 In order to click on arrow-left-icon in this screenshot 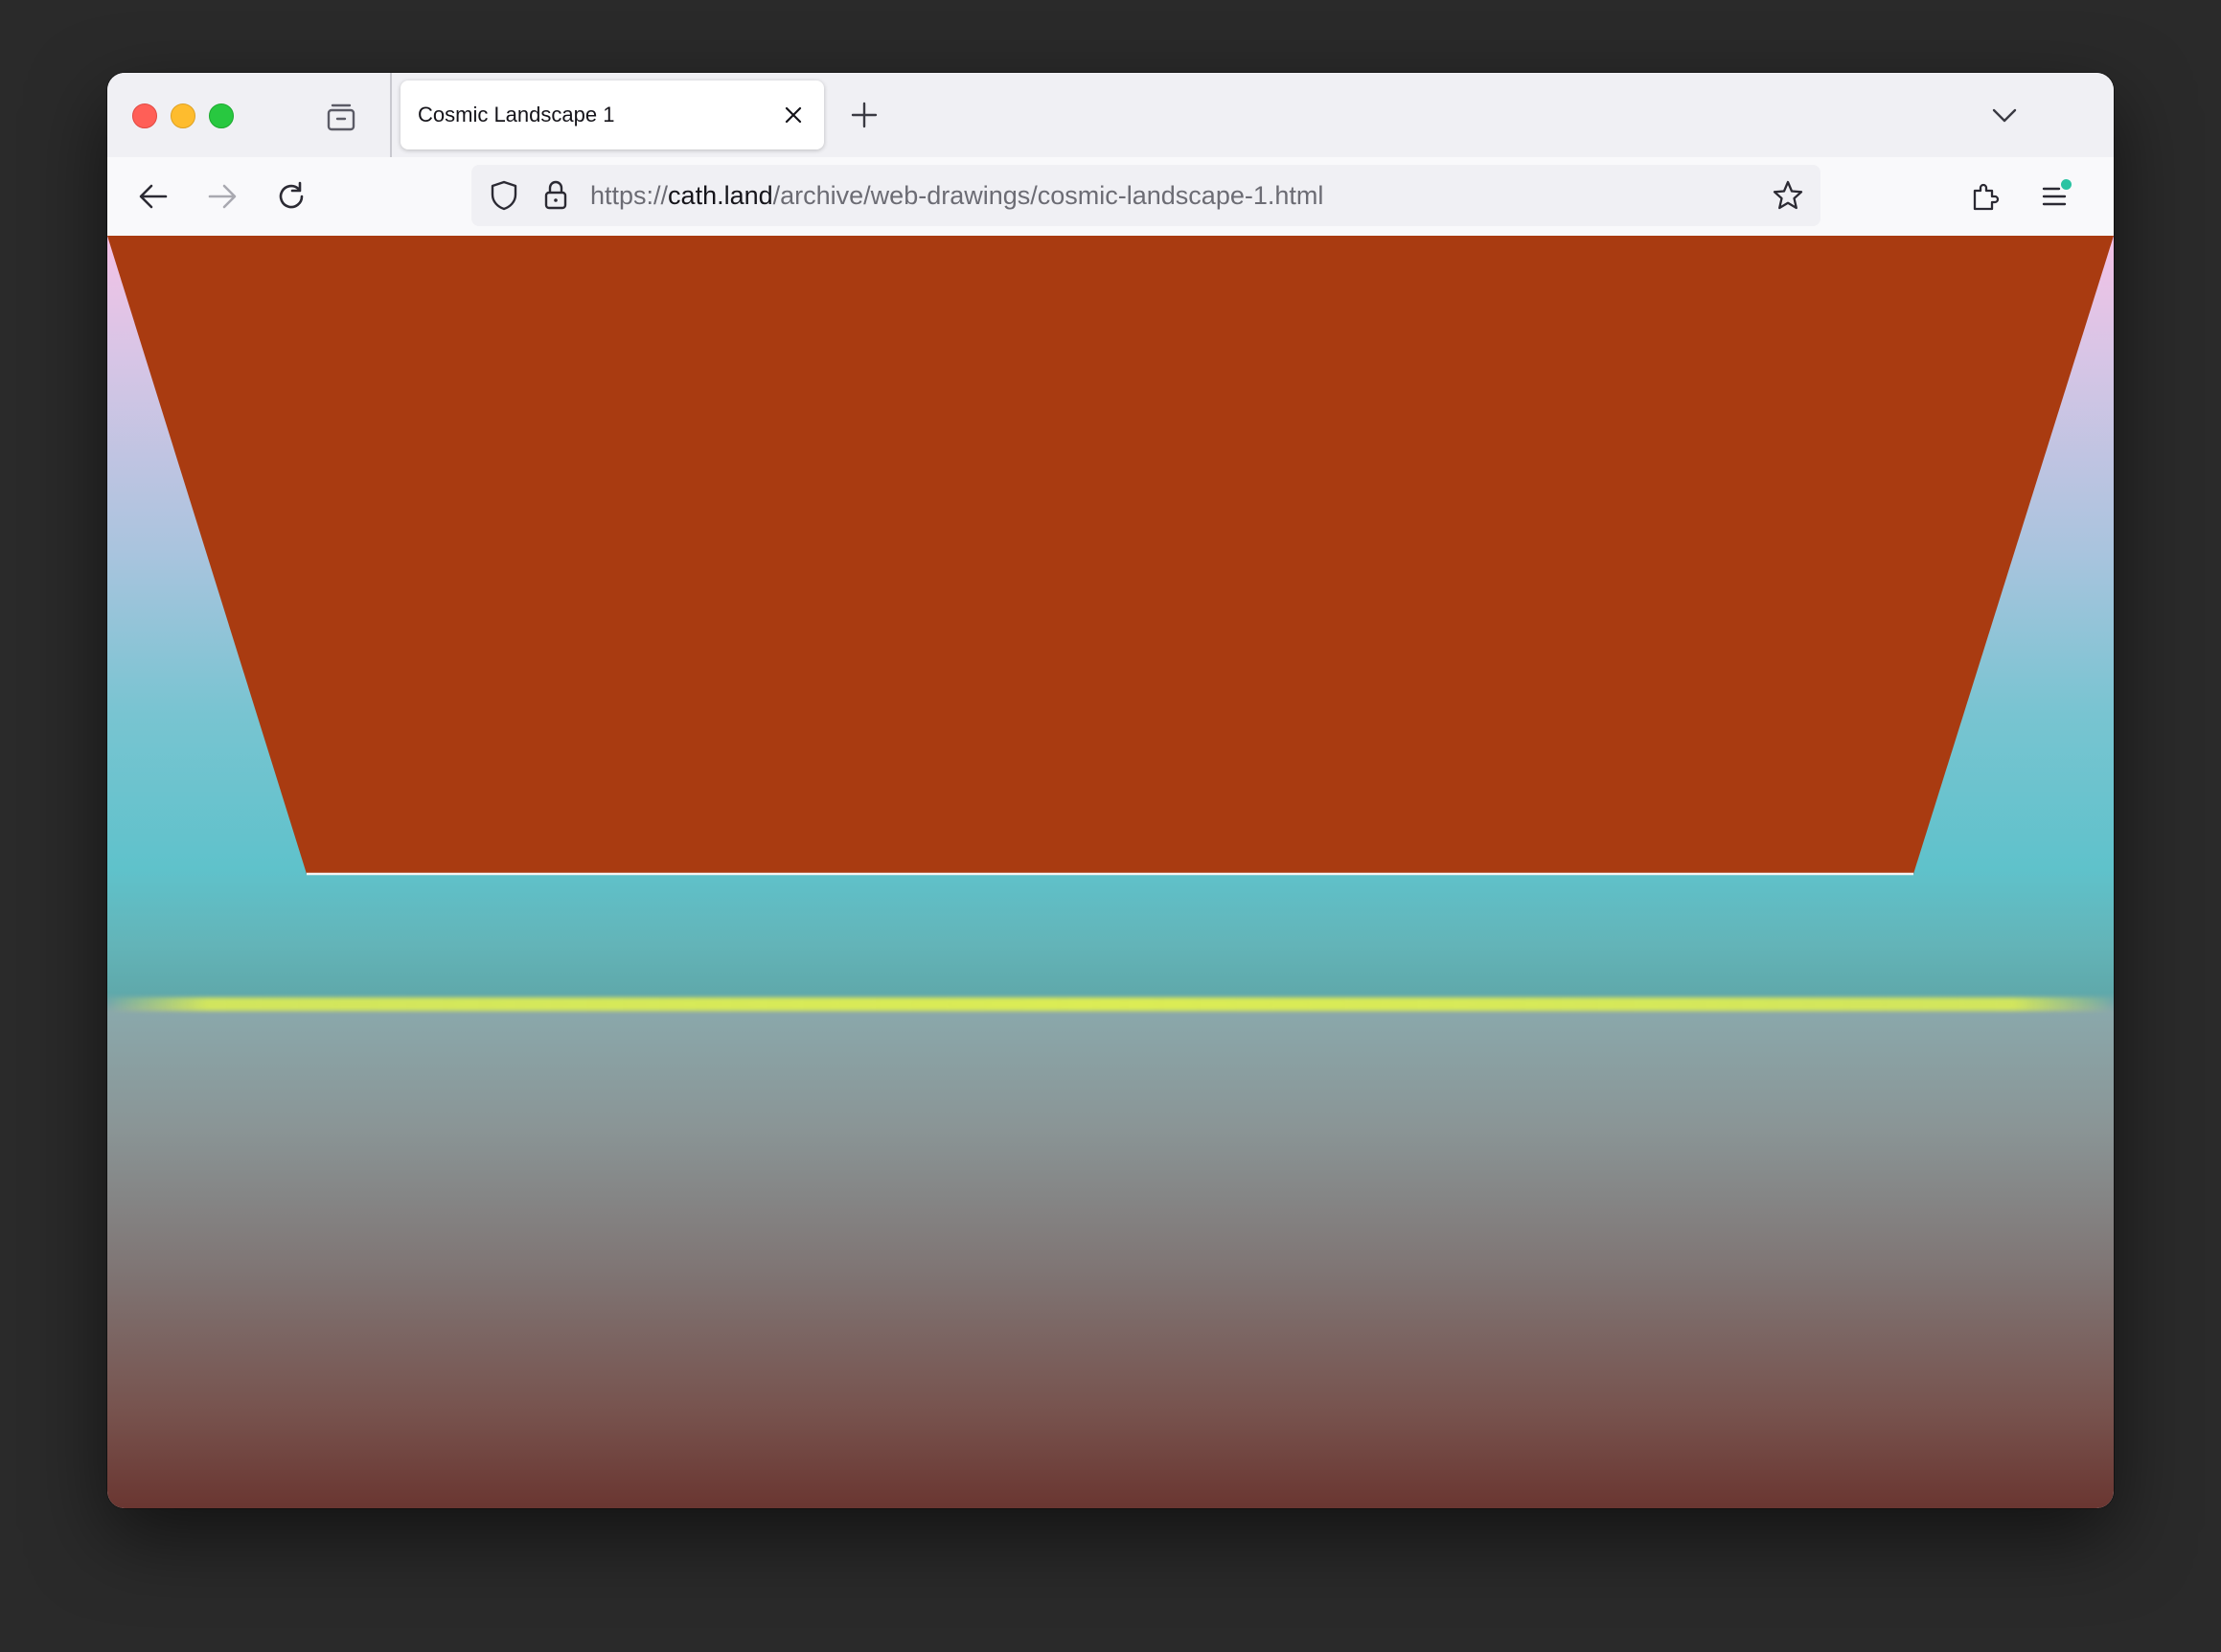, I will do `click(153, 196)`.